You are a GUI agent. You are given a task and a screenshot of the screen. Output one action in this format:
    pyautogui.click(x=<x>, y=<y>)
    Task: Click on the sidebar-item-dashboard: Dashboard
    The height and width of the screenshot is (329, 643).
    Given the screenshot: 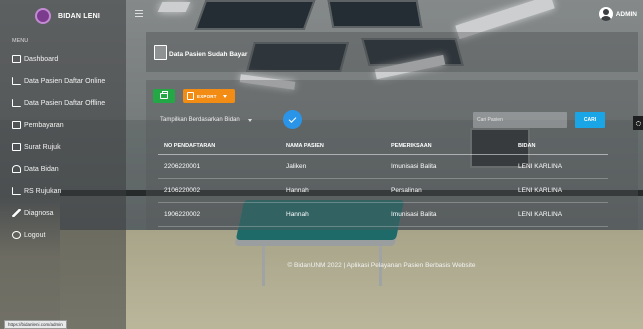 What is the action you would take?
    pyautogui.click(x=63, y=59)
    